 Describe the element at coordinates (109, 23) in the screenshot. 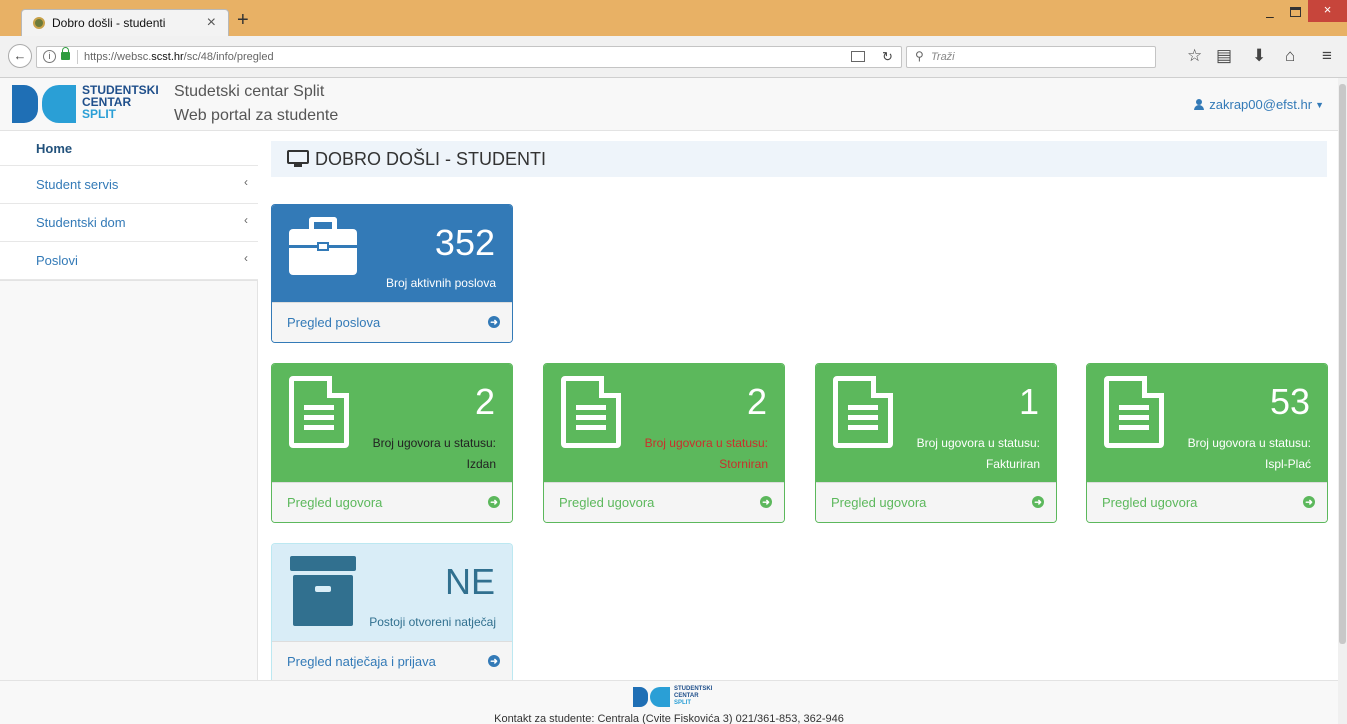

I see `tab-title: Dobro došli - studenti` at that location.